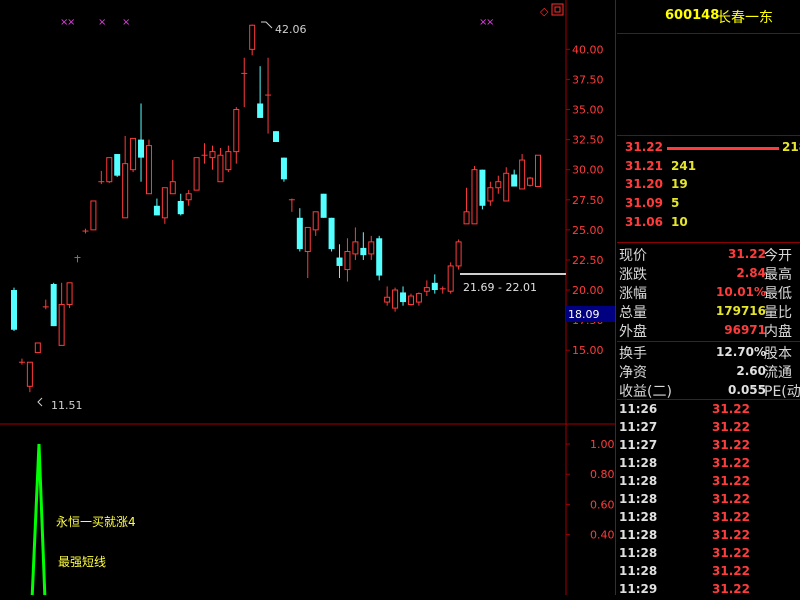 The image size is (800, 600). I want to click on bid-row: 31.21 241, so click(708, 168).